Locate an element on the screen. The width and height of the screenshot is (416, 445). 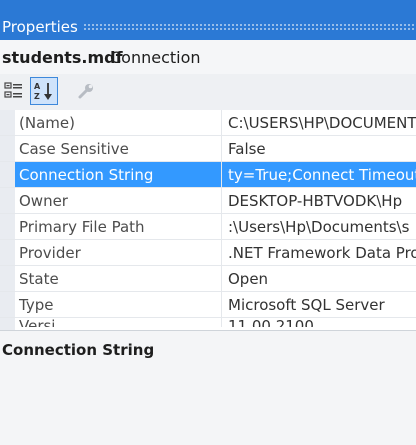
property-row-primary-file-path: Primary File Path :\Users\Hp\Documents\s is located at coordinates (208, 227).